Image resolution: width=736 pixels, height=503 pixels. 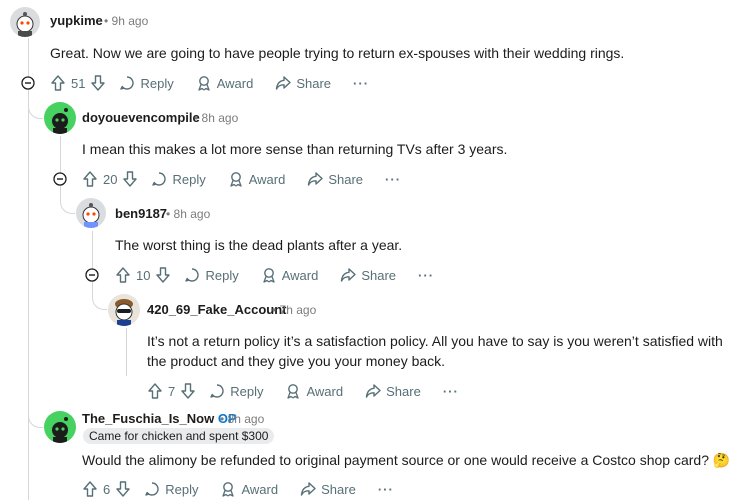 I want to click on vote-controls: 20, so click(x=110, y=179).